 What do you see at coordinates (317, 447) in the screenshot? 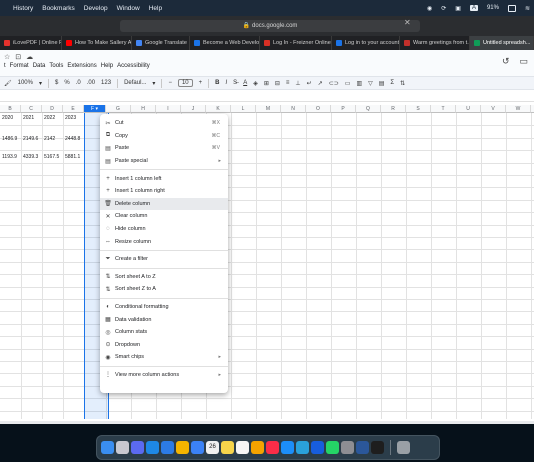
I see `bitwarden-icon` at bounding box center [317, 447].